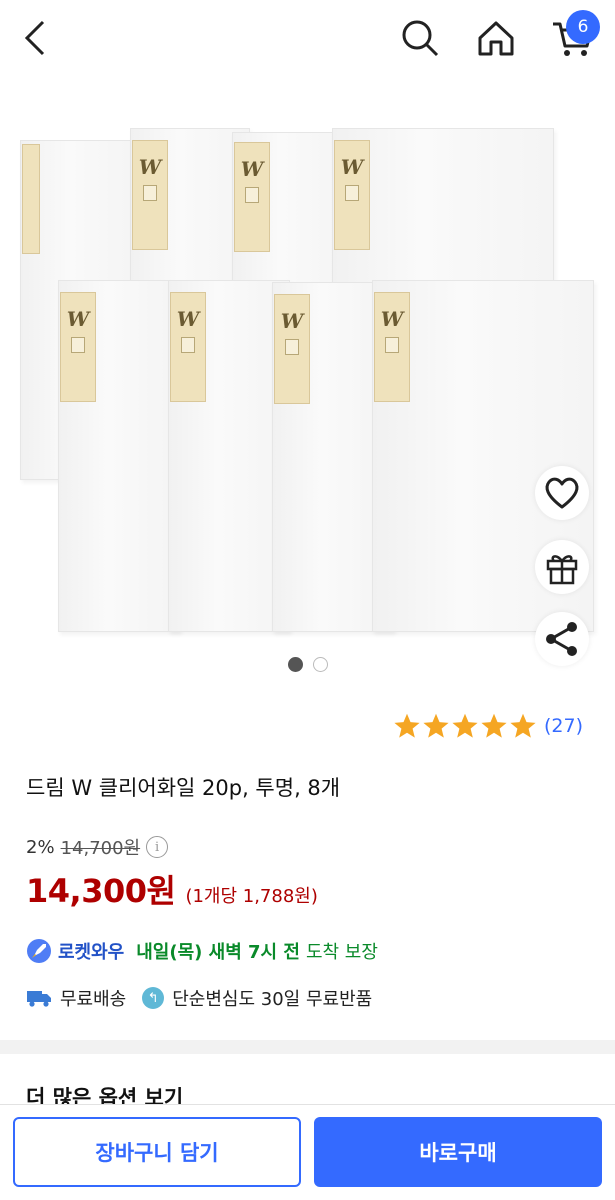 This screenshot has height=1200, width=615. I want to click on price-current-row: 14,300원 (1개당 1,788원), so click(172, 889).